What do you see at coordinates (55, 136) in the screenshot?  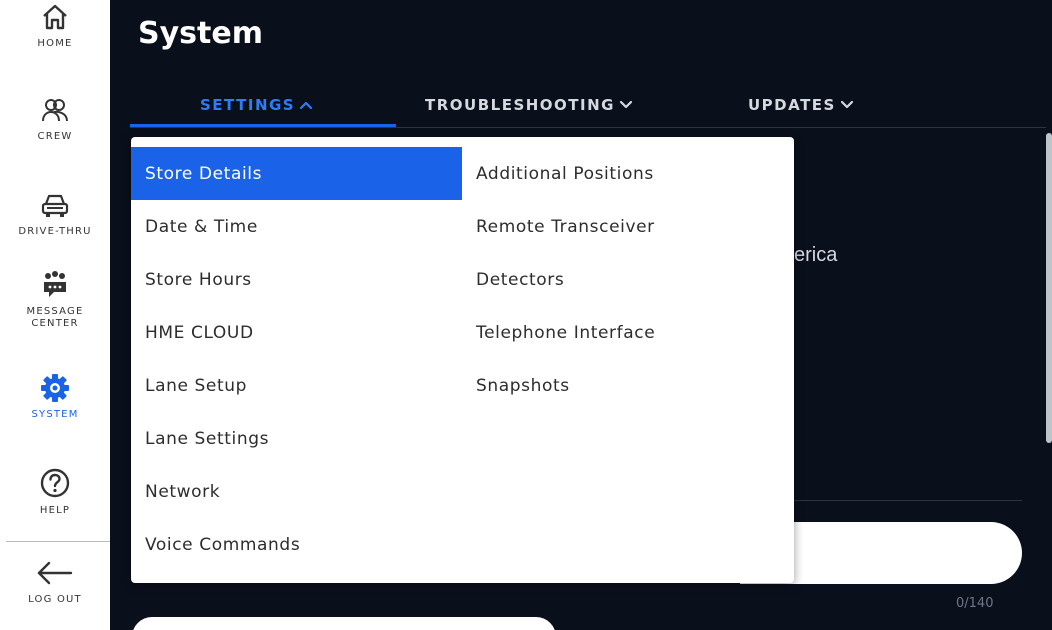 I see `sidebar-item-label: CREW` at bounding box center [55, 136].